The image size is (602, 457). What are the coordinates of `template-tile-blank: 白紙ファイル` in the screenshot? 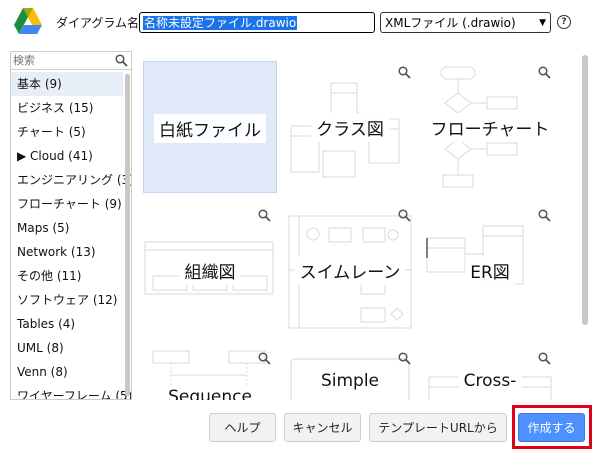 It's located at (210, 127).